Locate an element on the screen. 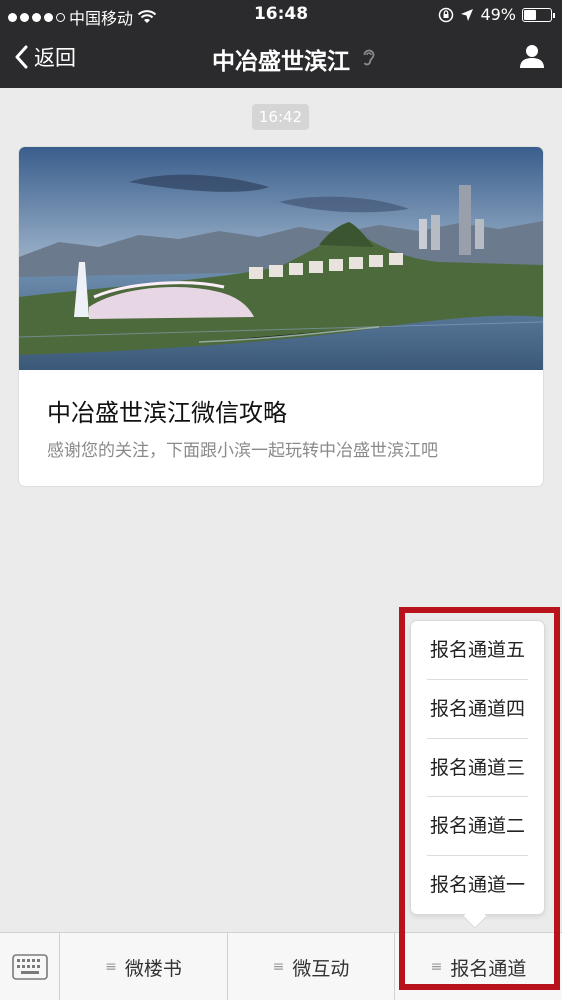  status-right: 49% is located at coordinates (496, 14).